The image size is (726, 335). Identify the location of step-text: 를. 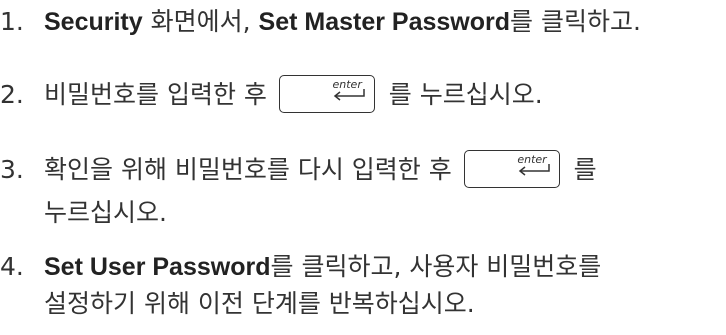
(581, 169).